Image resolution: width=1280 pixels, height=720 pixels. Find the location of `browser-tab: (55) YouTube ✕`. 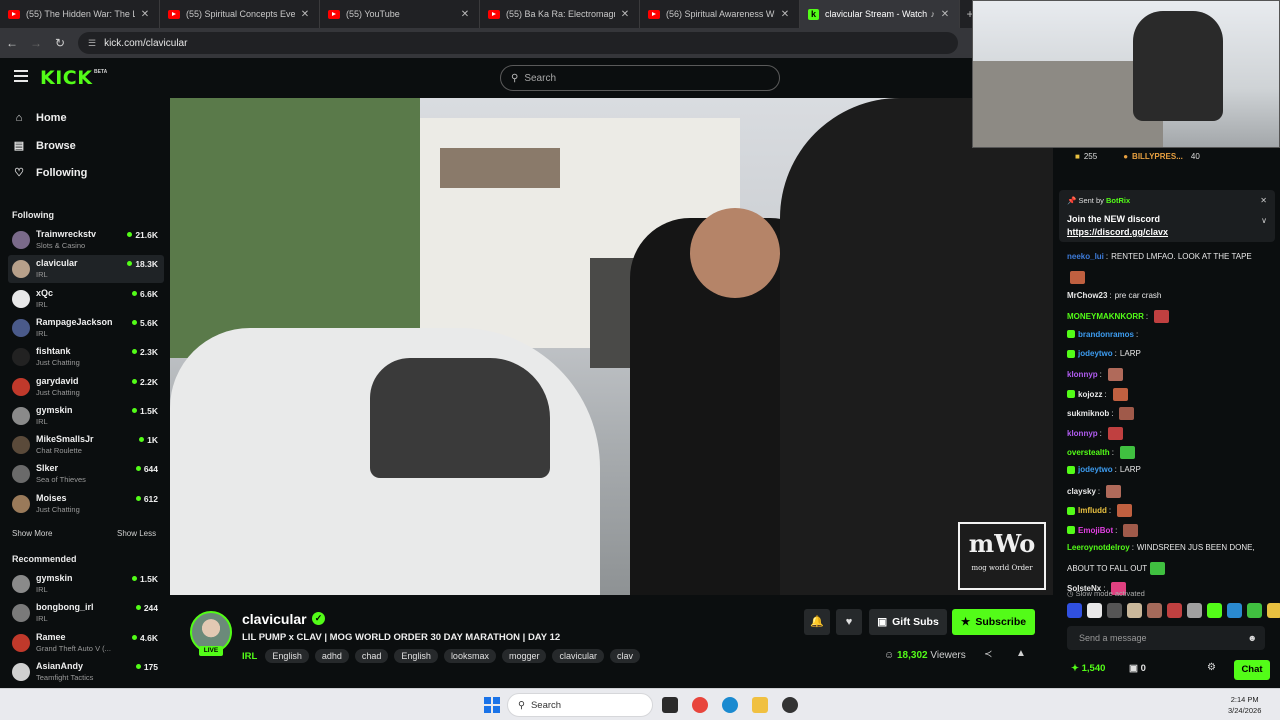

browser-tab: (55) YouTube ✕ is located at coordinates (400, 14).